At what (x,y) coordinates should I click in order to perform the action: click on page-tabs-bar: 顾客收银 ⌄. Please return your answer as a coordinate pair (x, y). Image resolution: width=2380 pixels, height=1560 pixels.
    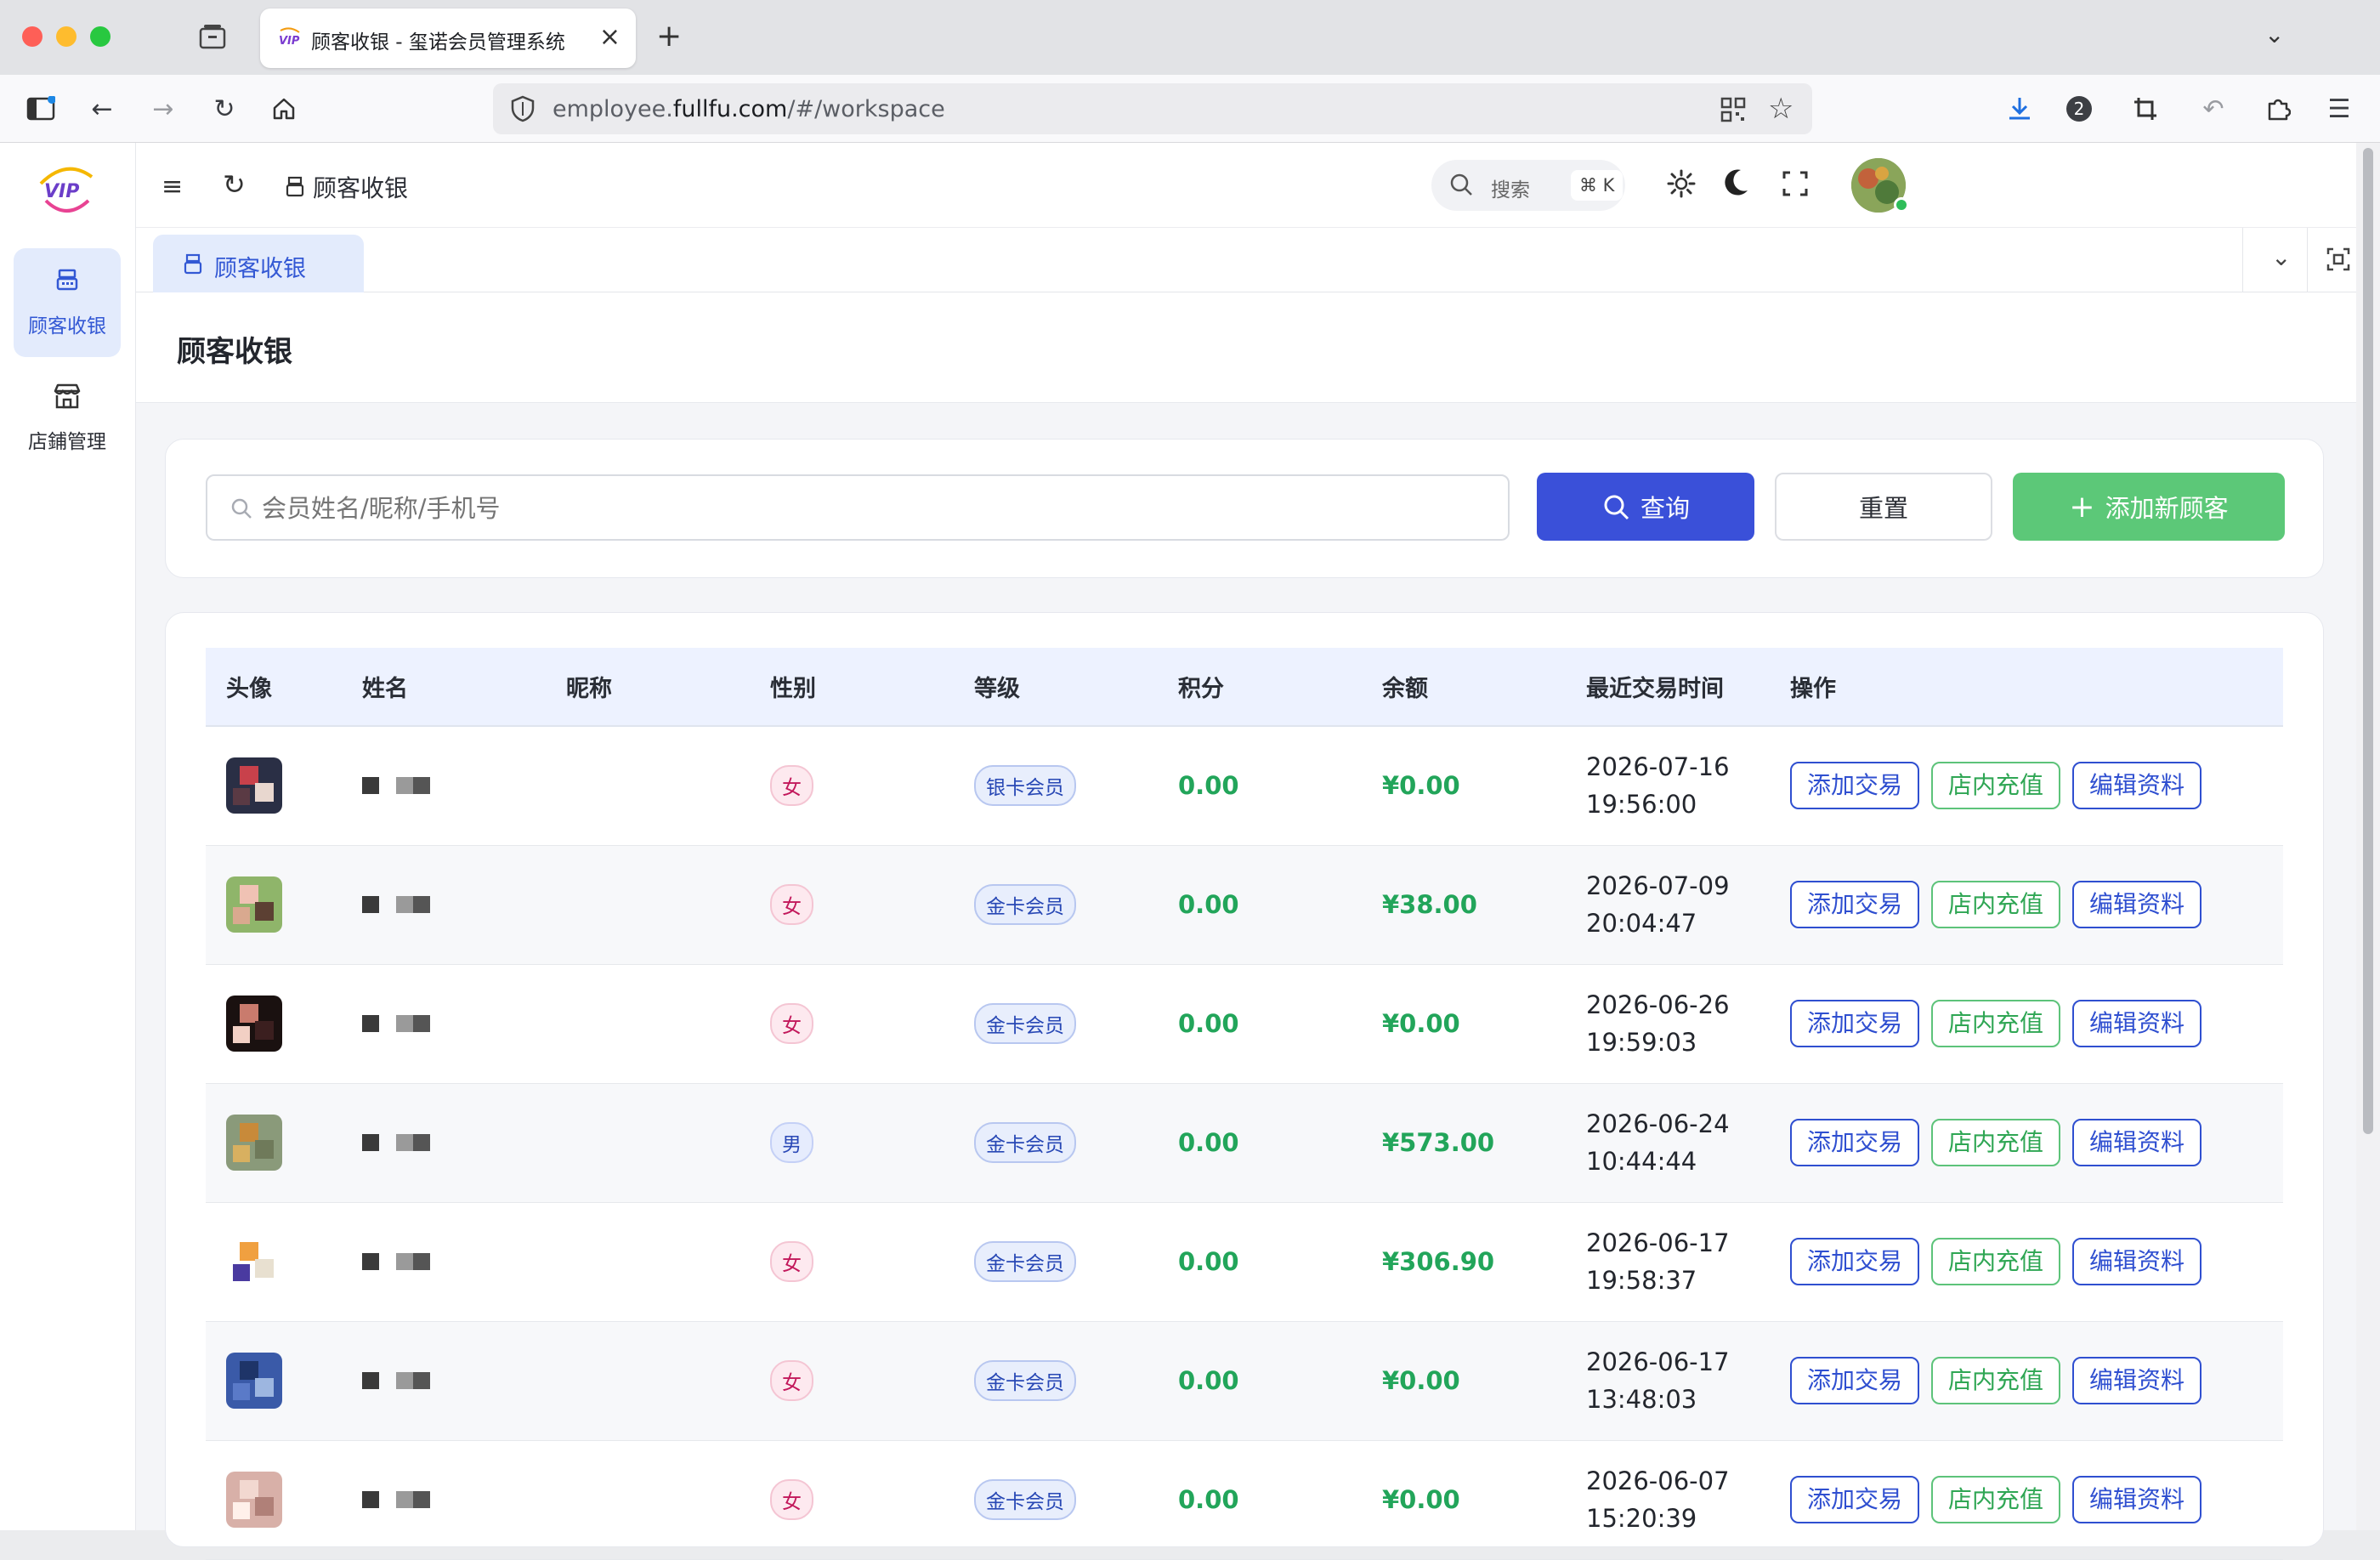
    Looking at the image, I should click on (1246, 260).